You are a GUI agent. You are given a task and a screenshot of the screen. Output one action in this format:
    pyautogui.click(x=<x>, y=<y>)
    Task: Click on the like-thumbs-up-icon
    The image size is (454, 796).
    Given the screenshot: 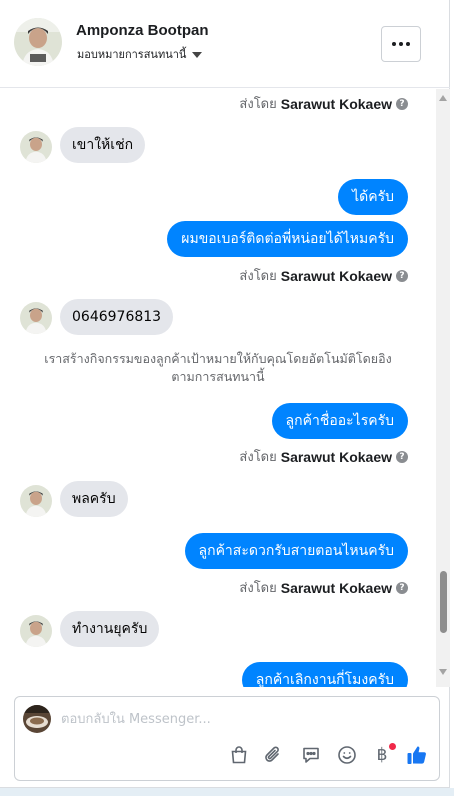 What is the action you would take?
    pyautogui.click(x=417, y=755)
    